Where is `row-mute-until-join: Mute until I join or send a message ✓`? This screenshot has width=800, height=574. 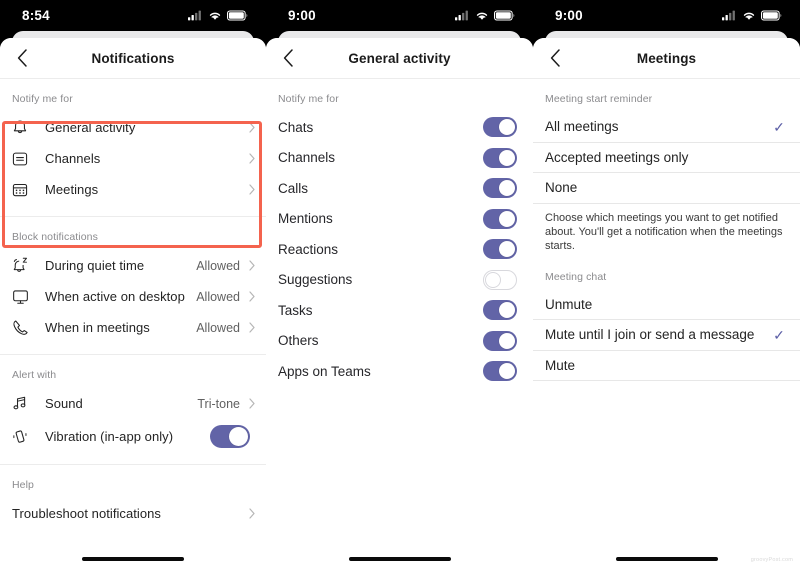
row-mute-until-join: Mute until I join or send a message ✓ is located at coordinates (666, 335).